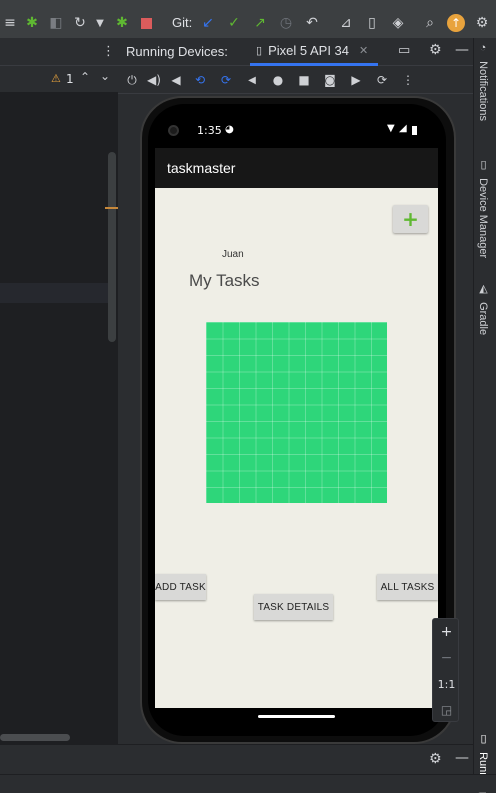 The image size is (496, 793). I want to click on snapshot-icon: ⟳, so click(382, 80).